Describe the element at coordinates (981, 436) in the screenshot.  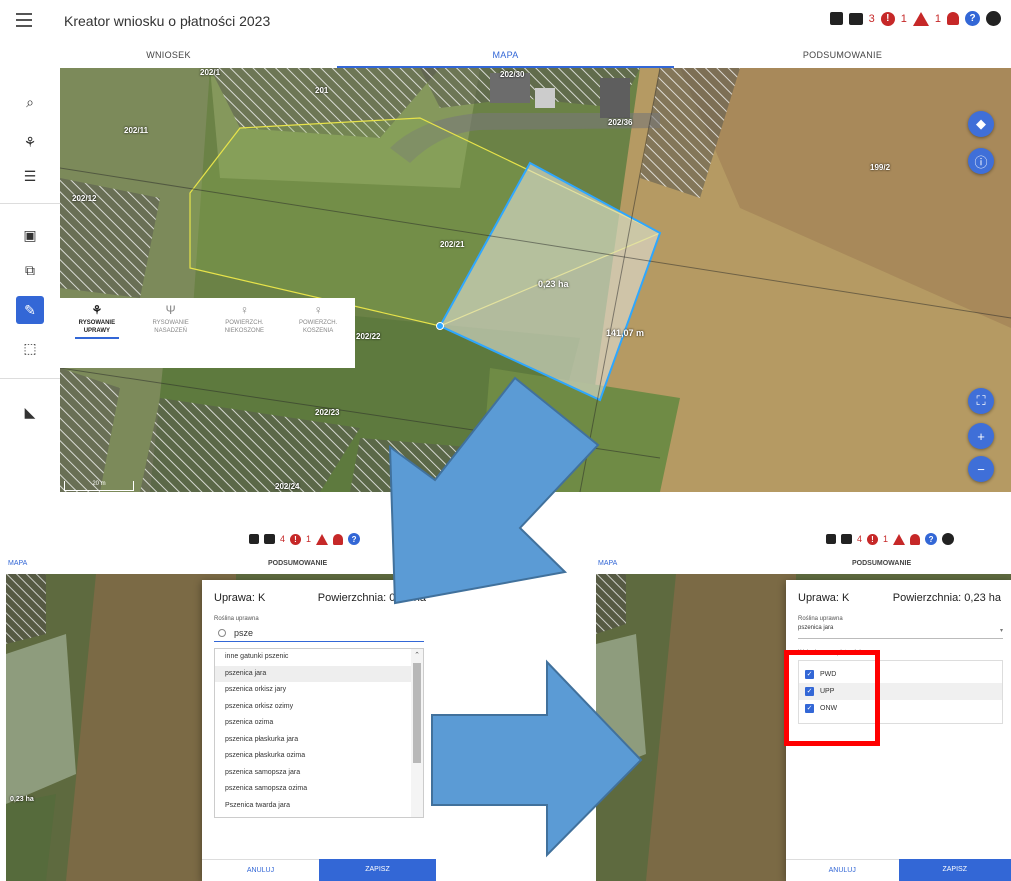
I see `zoom-in-icon: +` at that location.